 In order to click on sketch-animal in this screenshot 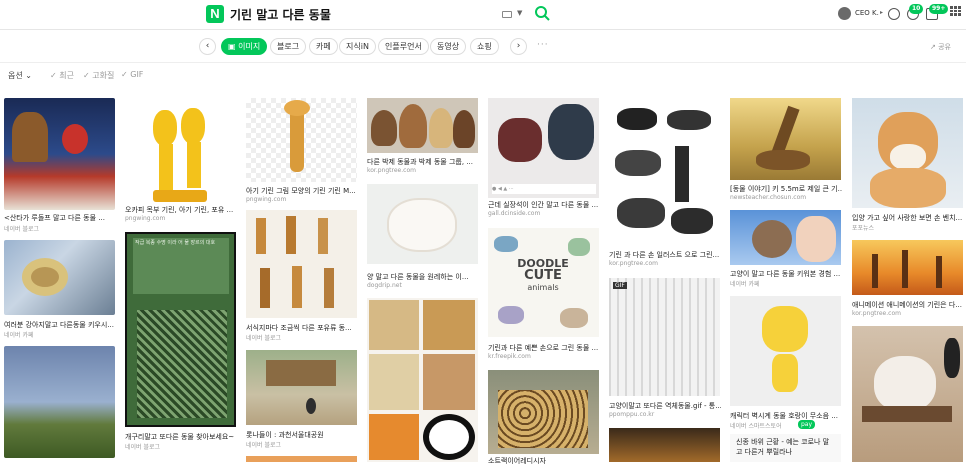, I will do `click(692, 221)`.